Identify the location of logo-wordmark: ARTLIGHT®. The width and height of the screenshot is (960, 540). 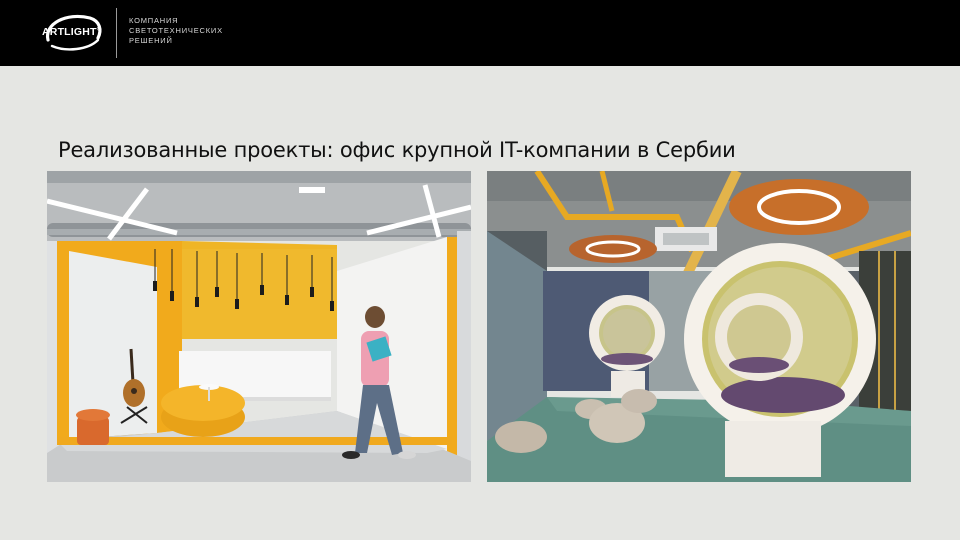
(71, 32).